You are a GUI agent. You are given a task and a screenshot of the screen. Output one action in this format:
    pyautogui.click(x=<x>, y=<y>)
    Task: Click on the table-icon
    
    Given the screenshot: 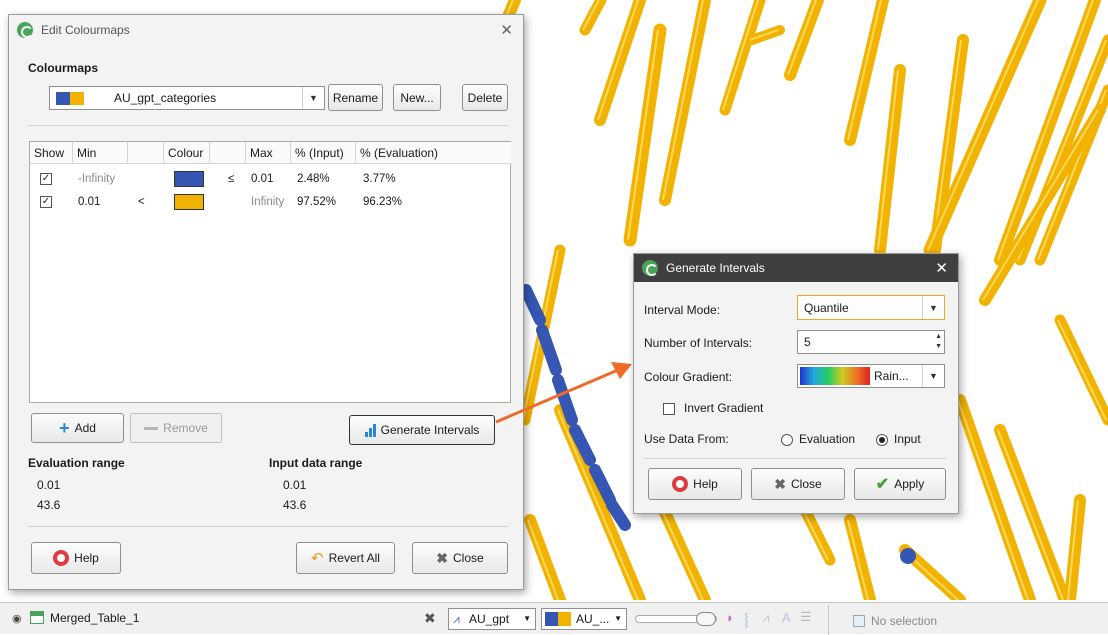 What is the action you would take?
    pyautogui.click(x=37, y=617)
    